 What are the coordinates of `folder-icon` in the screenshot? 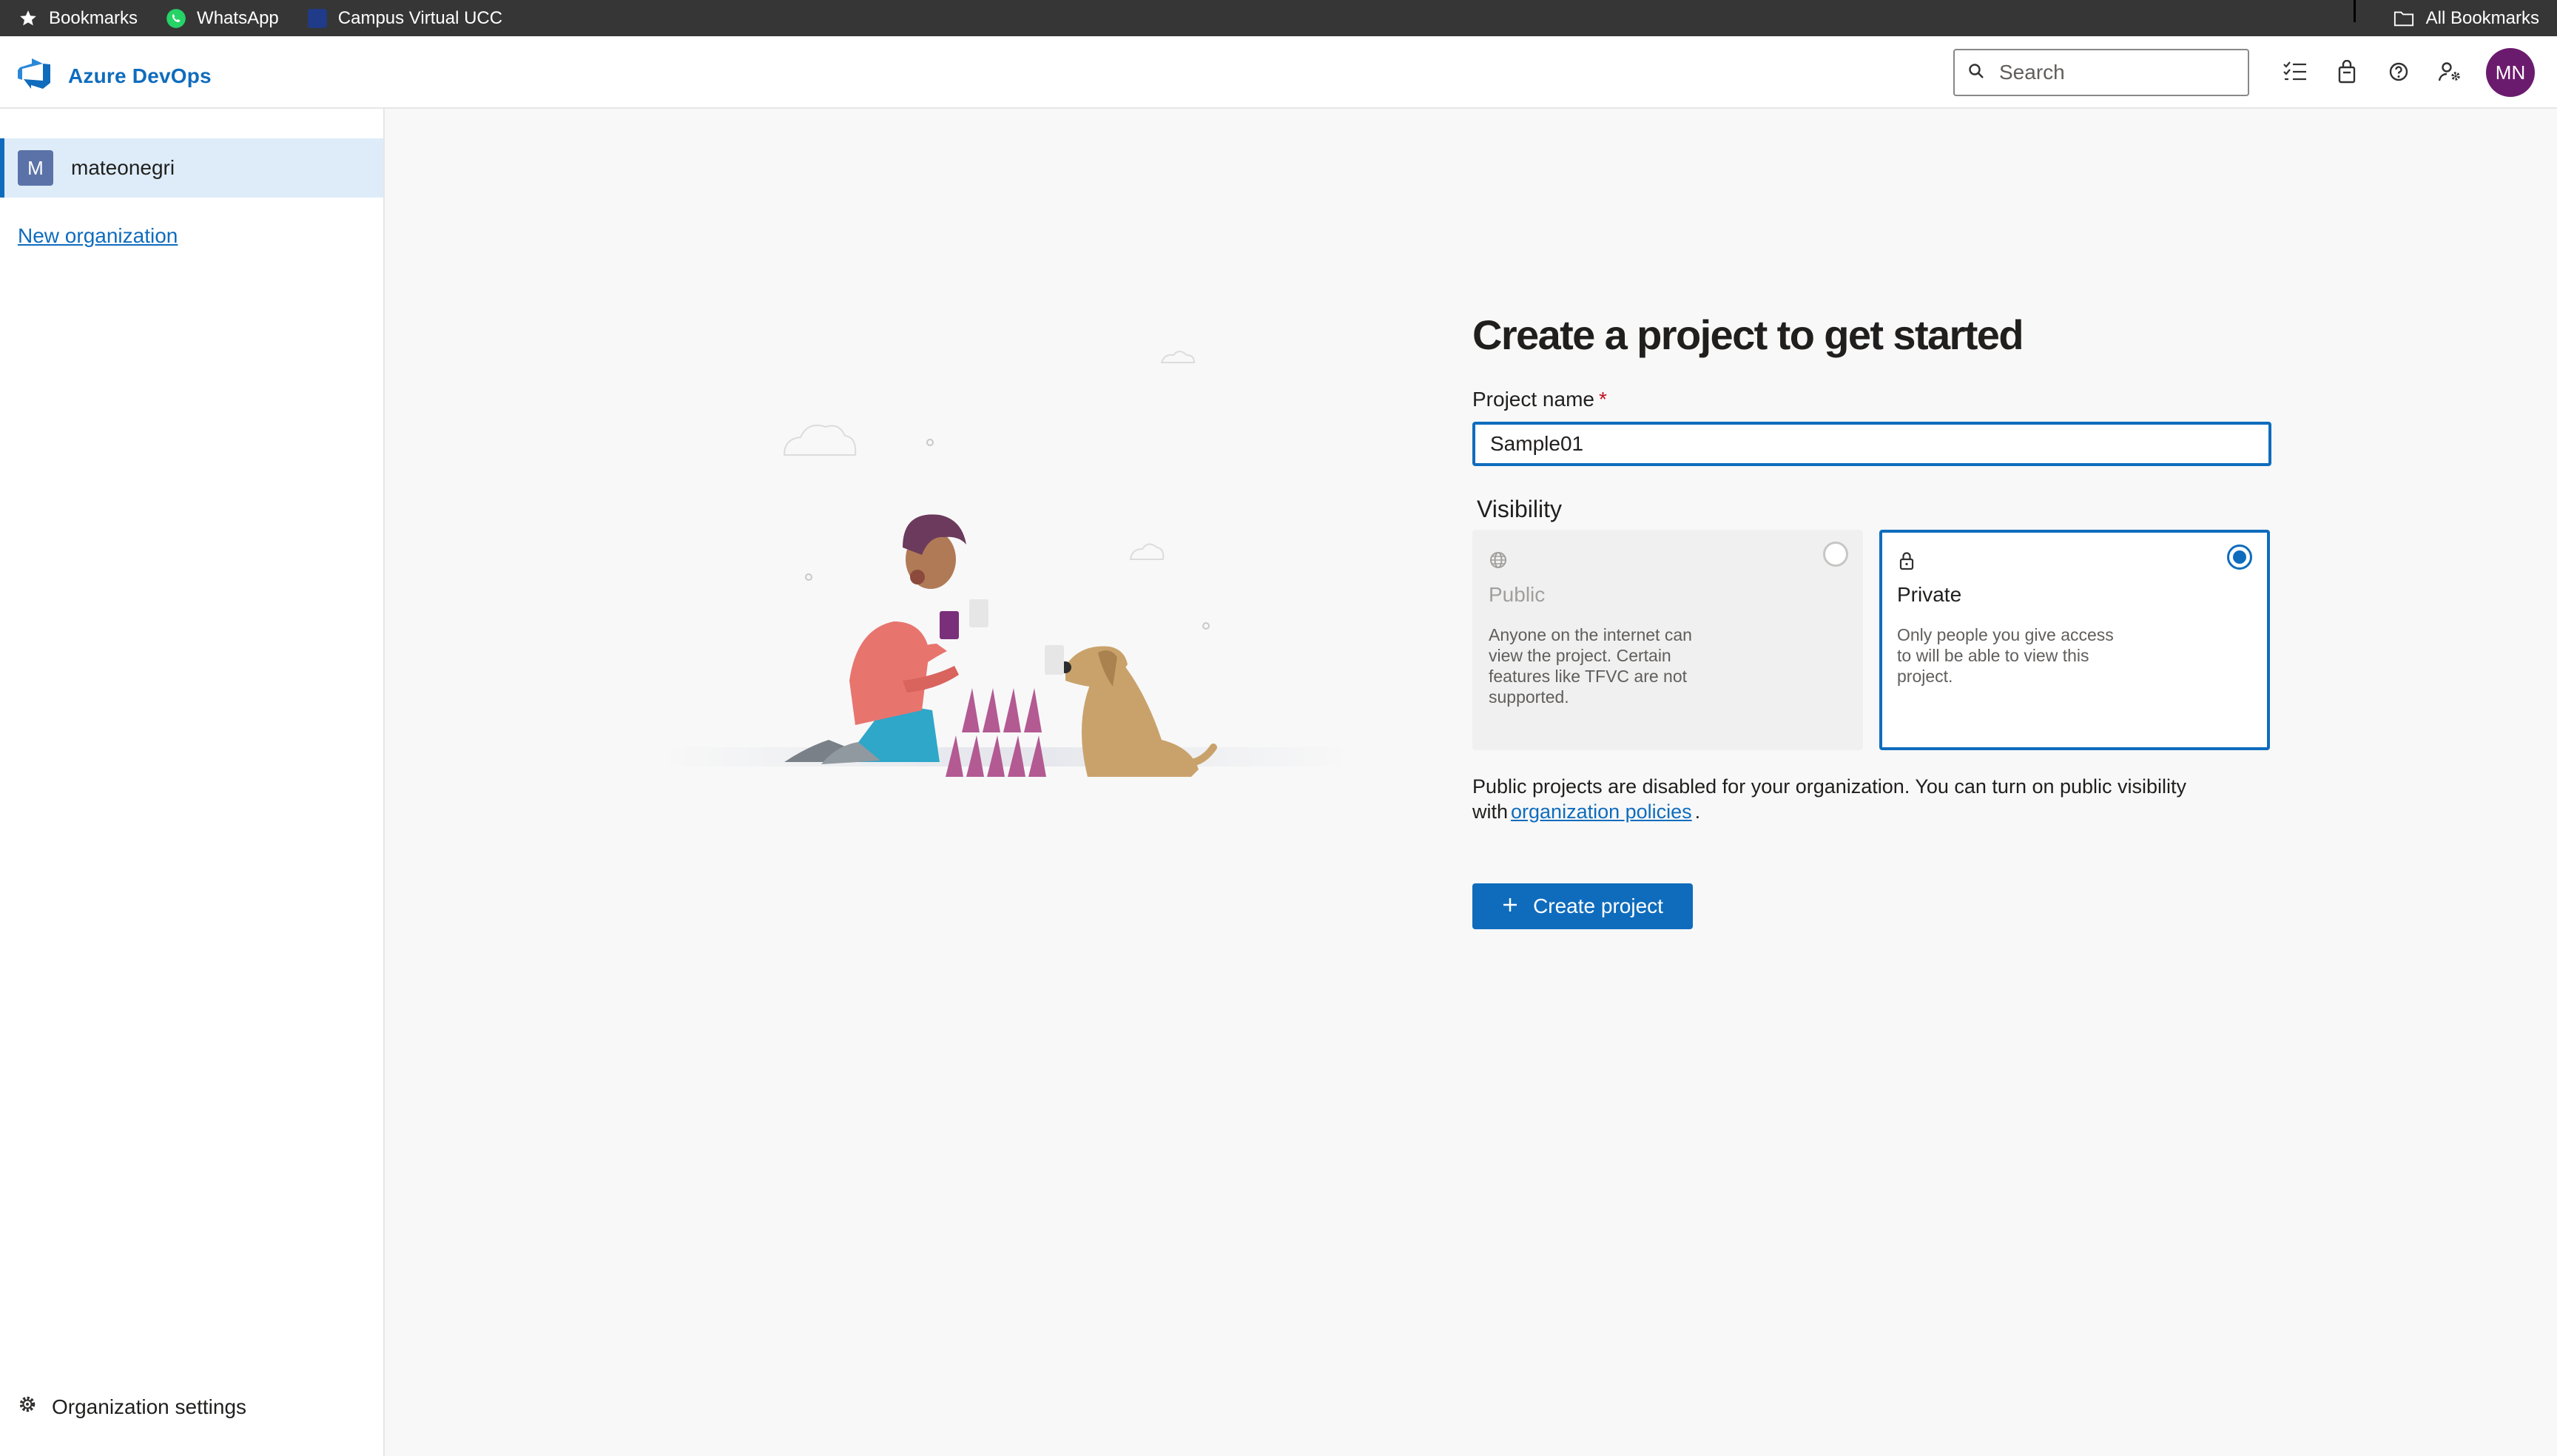 It's located at (2404, 19).